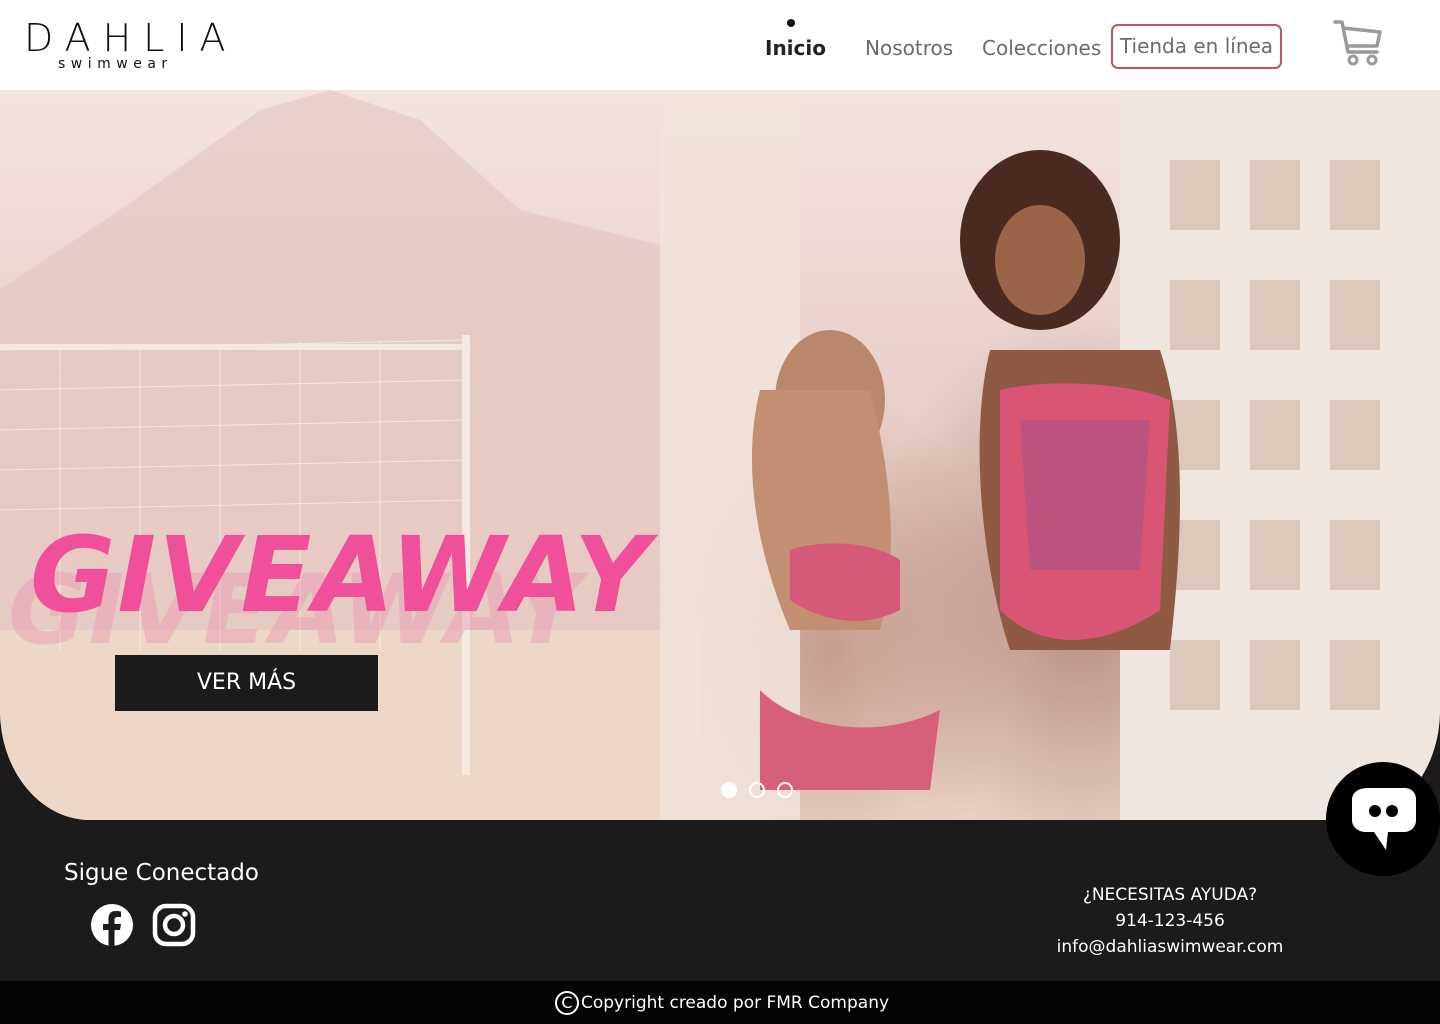  I want to click on copyright-icon: C, so click(567, 1003).